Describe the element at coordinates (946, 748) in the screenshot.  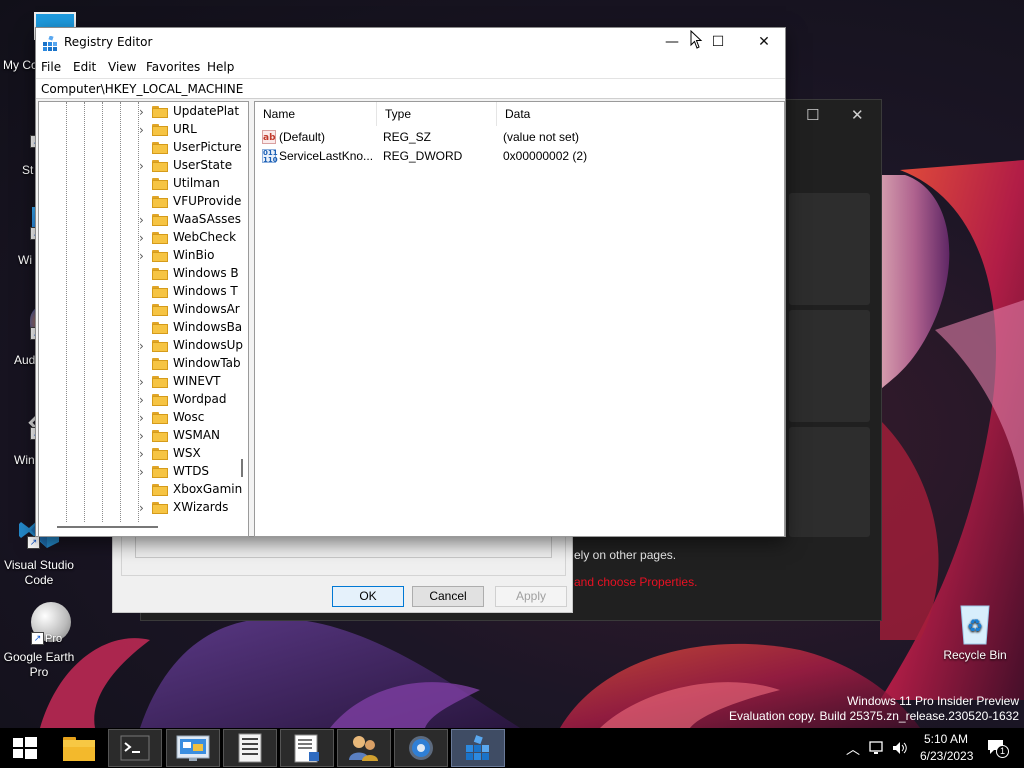
I see `clock: 5:10 AM 6/23/2023` at that location.